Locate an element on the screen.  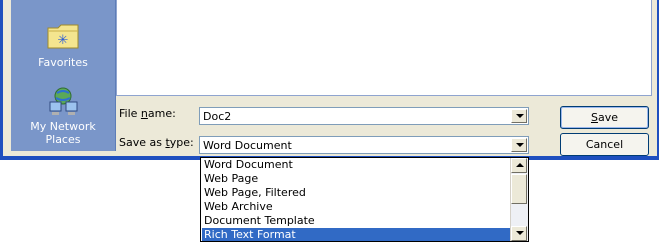
type-option-web-page: Web Page is located at coordinates (357, 179).